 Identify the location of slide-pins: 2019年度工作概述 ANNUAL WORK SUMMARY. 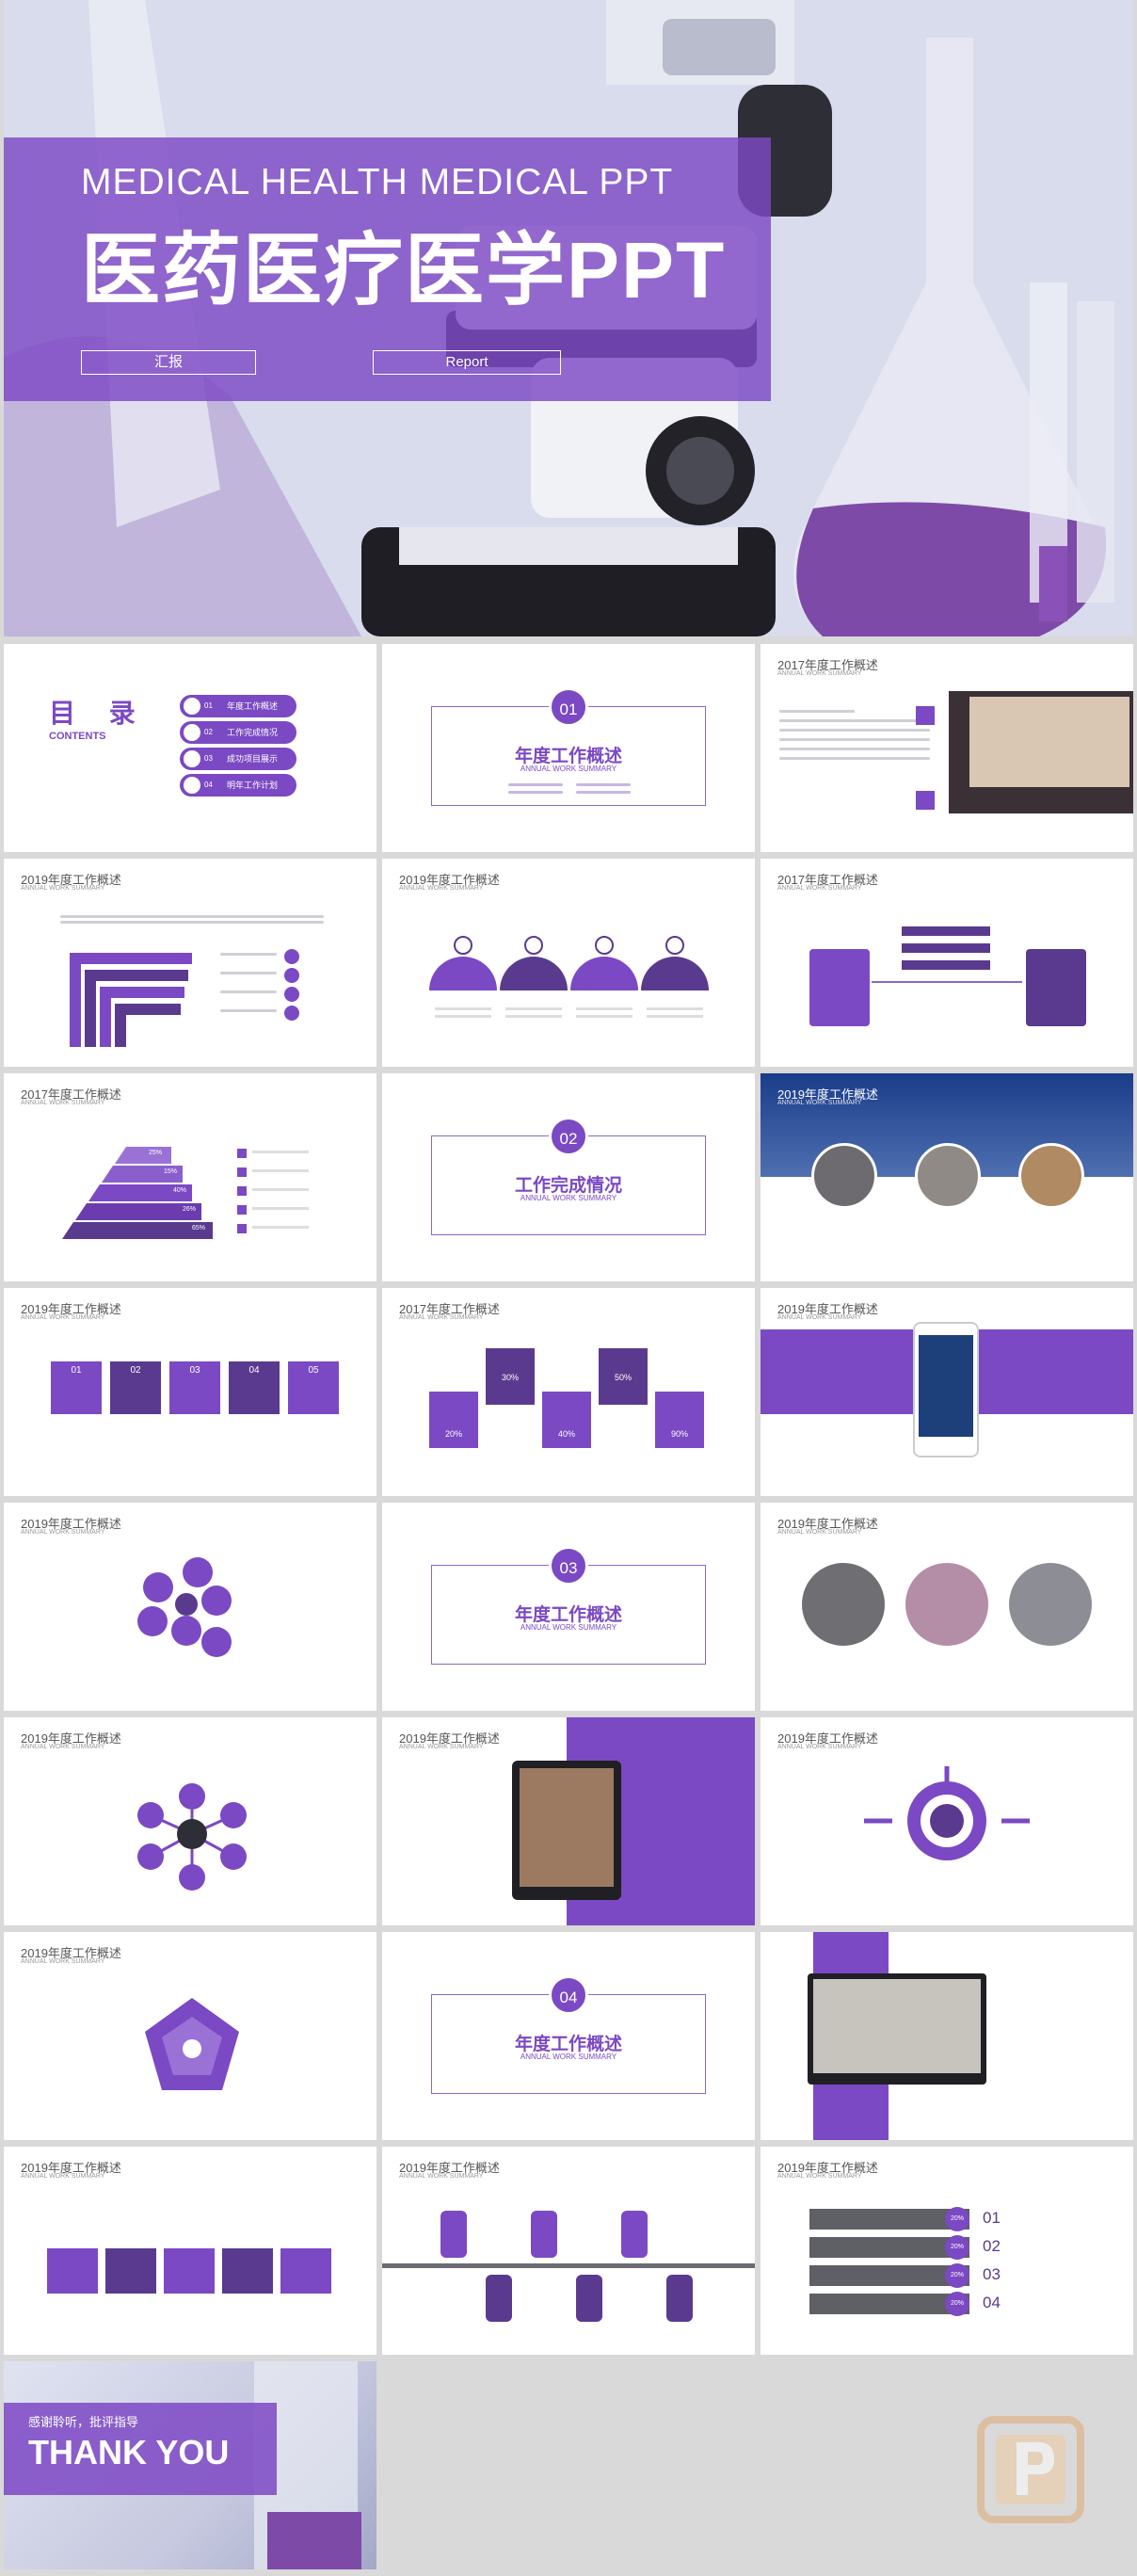
(190, 2251).